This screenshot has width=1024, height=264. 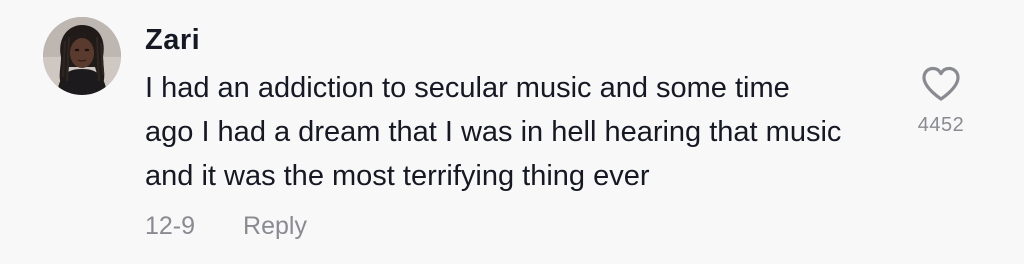 I want to click on reply-button: Reply, so click(x=275, y=226).